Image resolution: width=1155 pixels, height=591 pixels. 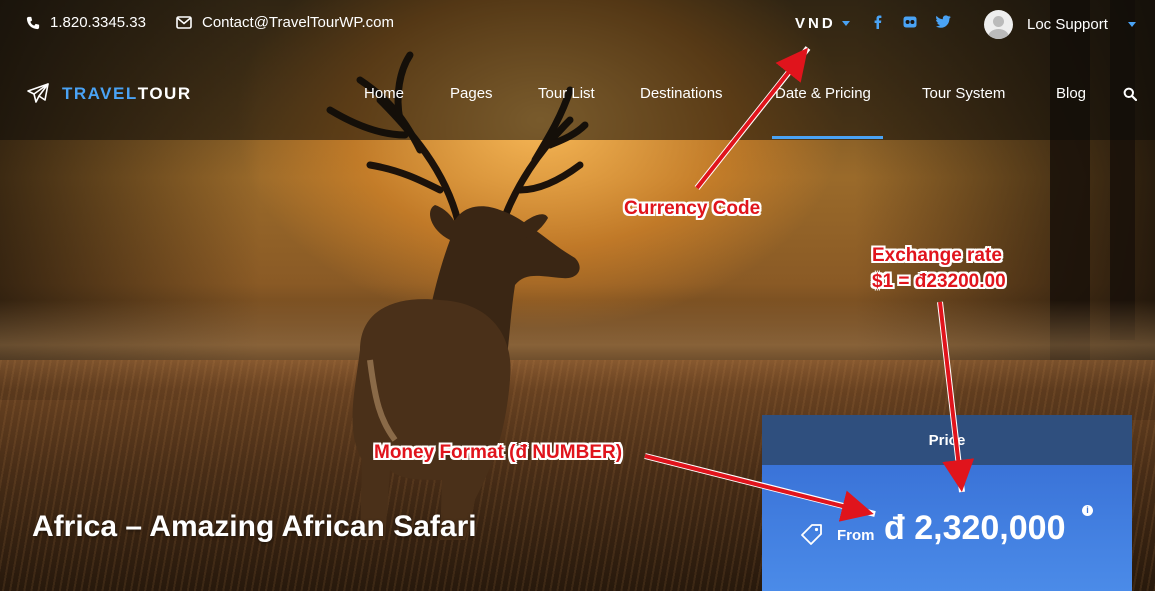 What do you see at coordinates (1067, 24) in the screenshot?
I see `user-name: Loc Support` at bounding box center [1067, 24].